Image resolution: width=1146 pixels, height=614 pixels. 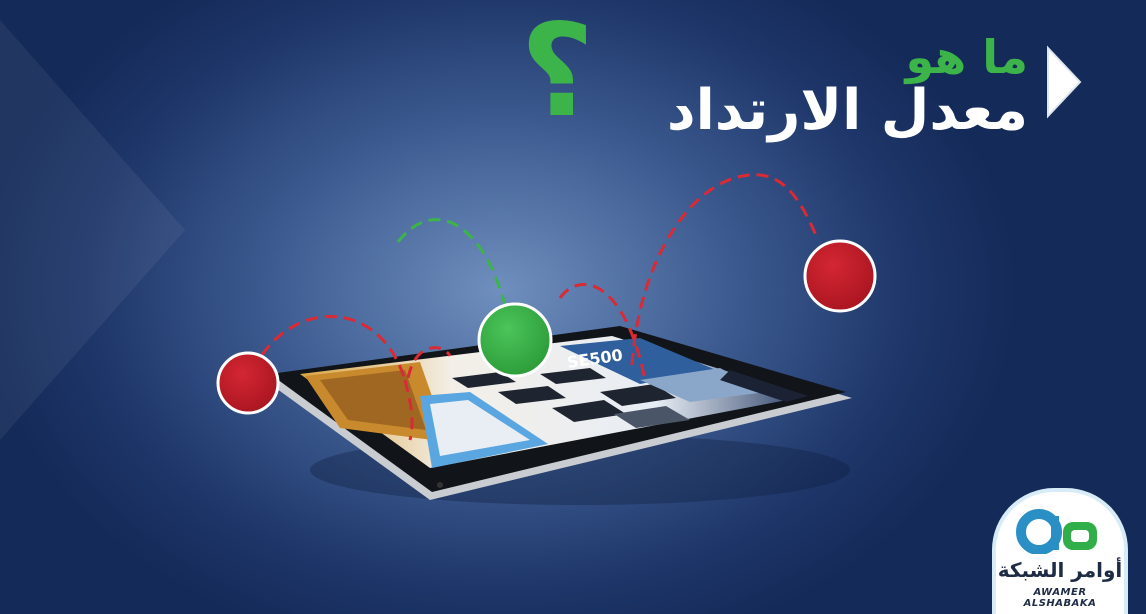 I want to click on trajectory-right, so click(x=725, y=269).